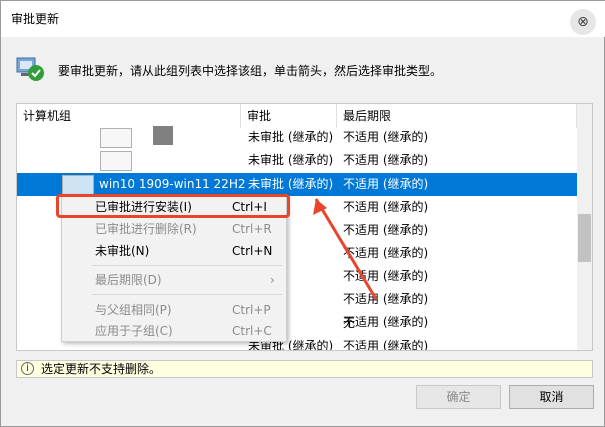 The width and height of the screenshot is (605, 427). Describe the element at coordinates (345, 249) in the screenshot. I see `annotation-arrow` at that location.